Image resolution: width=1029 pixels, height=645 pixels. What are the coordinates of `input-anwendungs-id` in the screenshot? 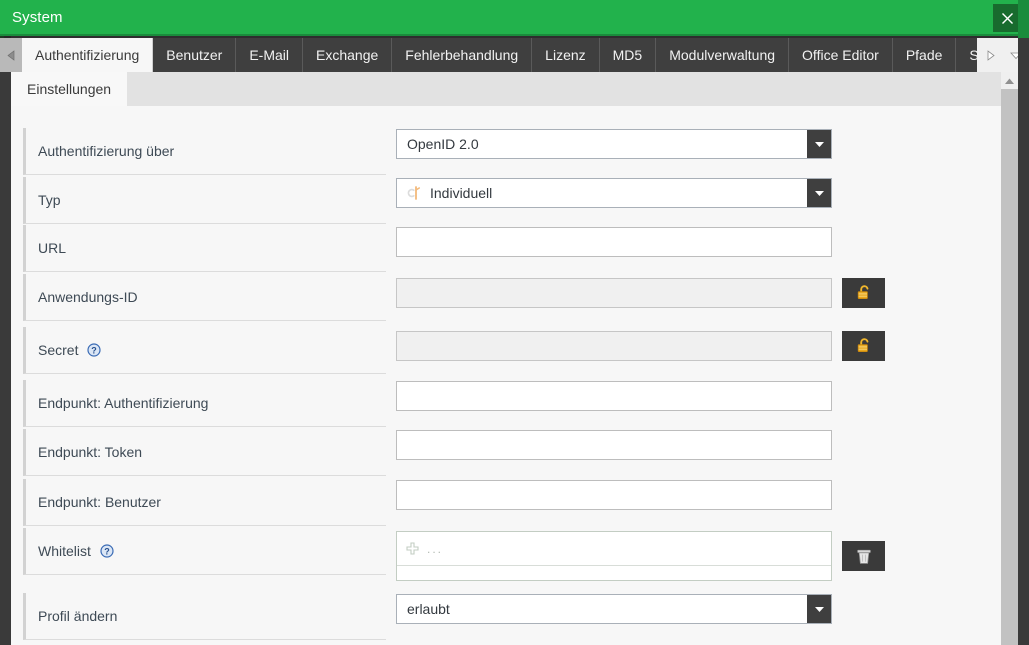 It's located at (614, 293).